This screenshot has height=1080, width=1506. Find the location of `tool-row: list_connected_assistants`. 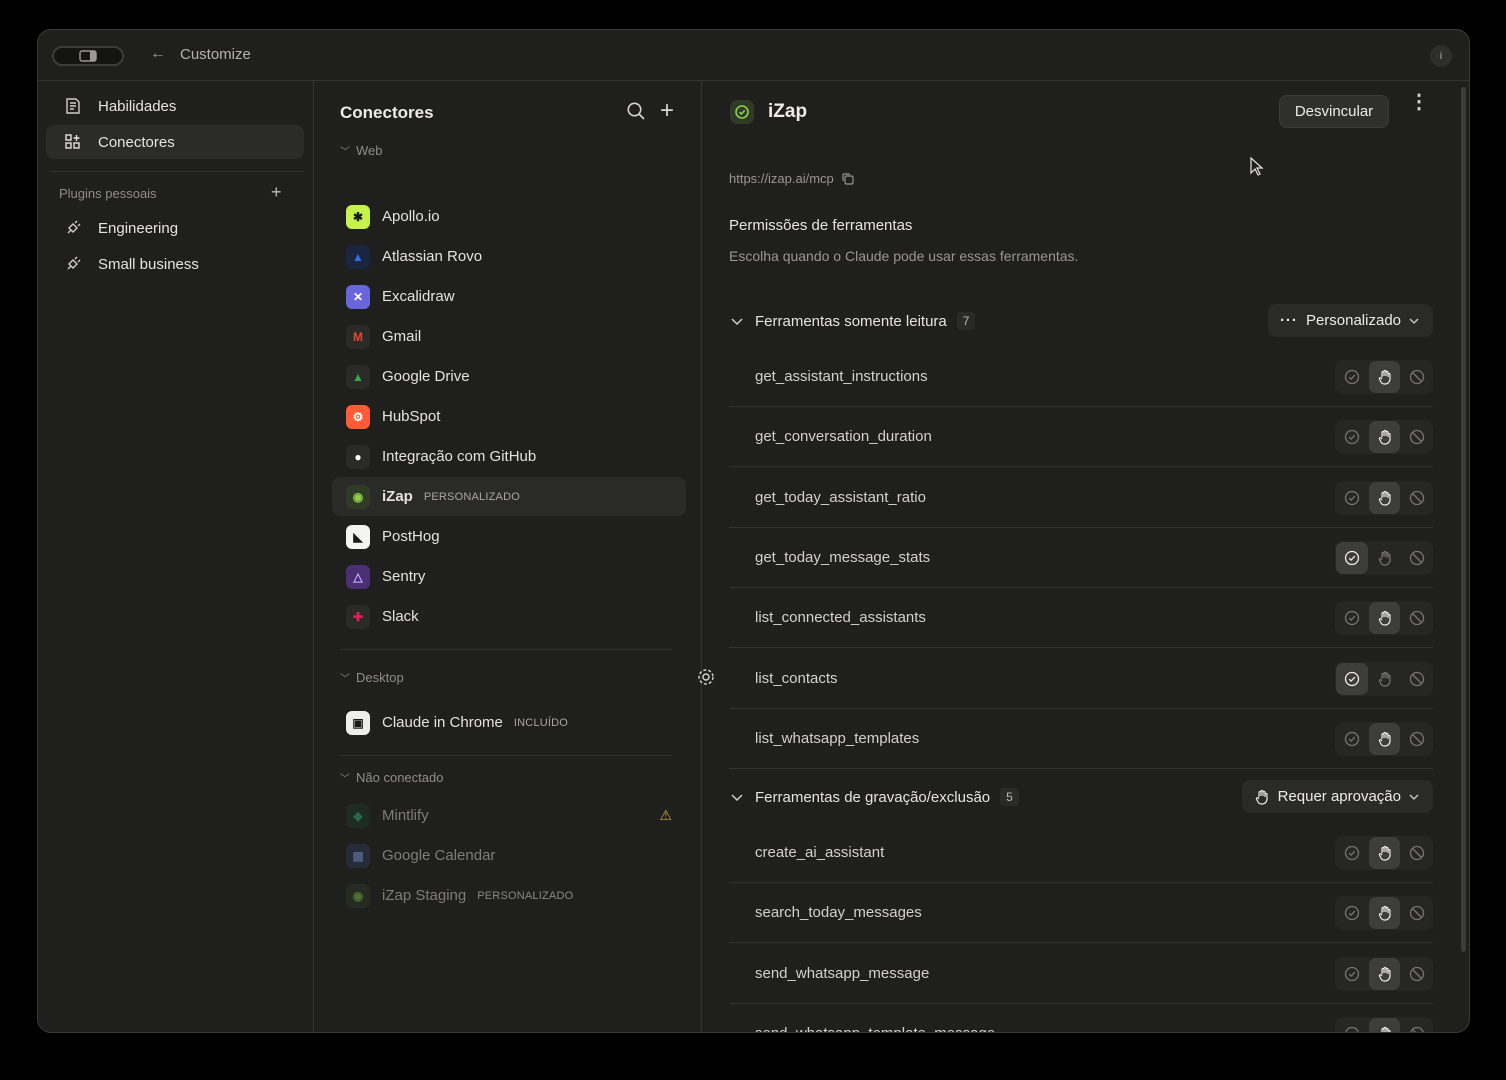

tool-row: list_connected_assistants is located at coordinates (1081, 618).